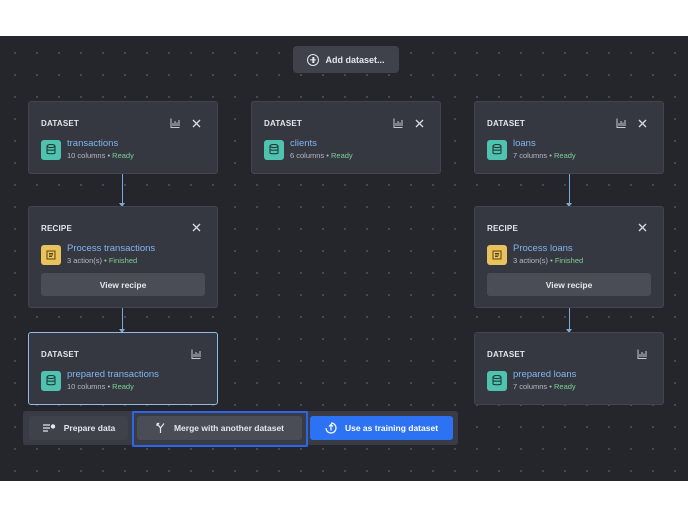  Describe the element at coordinates (313, 59) in the screenshot. I see `plus-circle-icon` at that location.